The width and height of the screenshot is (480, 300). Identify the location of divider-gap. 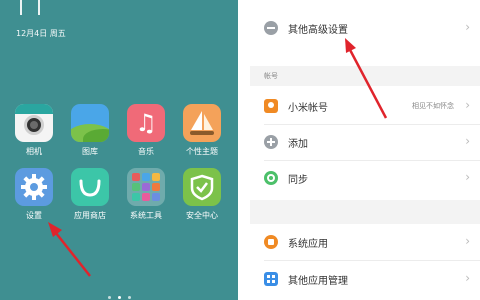
(244, 150).